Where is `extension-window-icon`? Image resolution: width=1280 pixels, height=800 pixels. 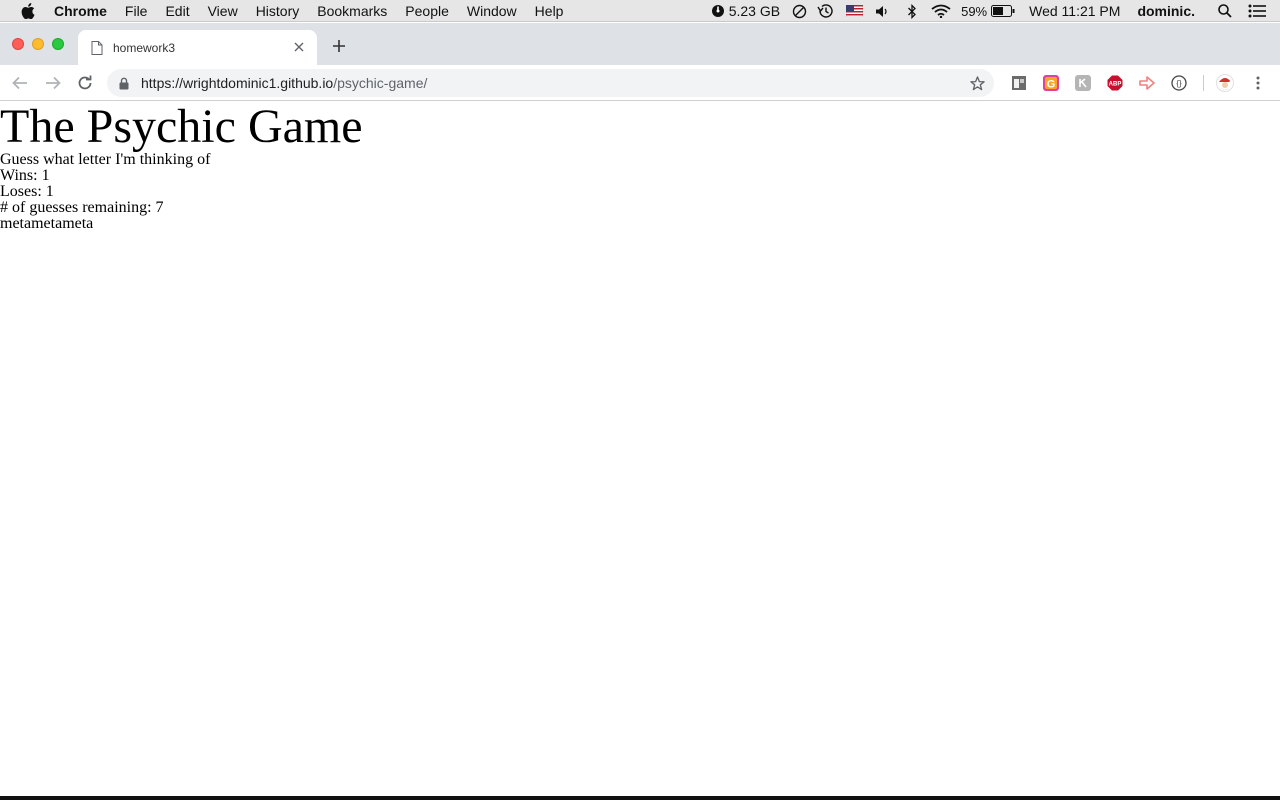
extension-window-icon is located at coordinates (1019, 83).